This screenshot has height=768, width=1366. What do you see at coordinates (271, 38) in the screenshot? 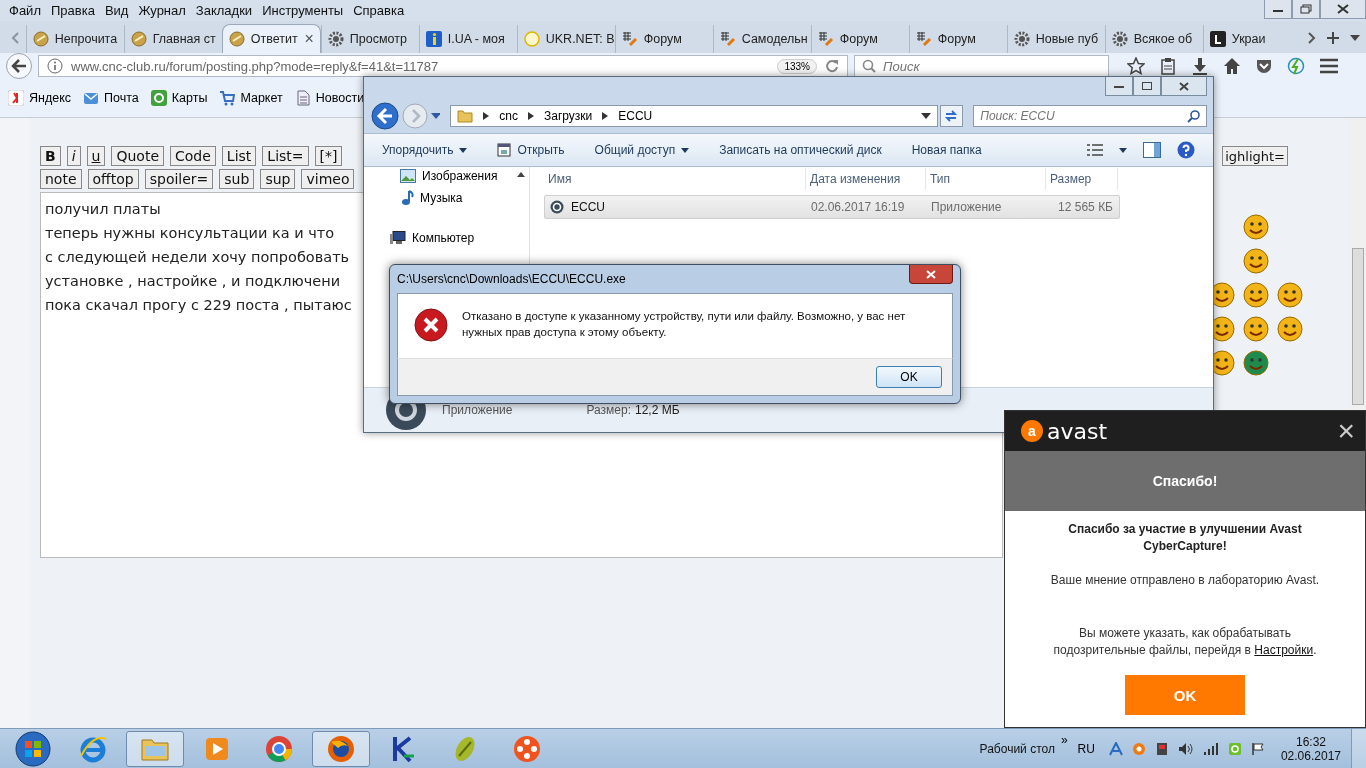
I see `browser-tab: Ответит ×` at bounding box center [271, 38].